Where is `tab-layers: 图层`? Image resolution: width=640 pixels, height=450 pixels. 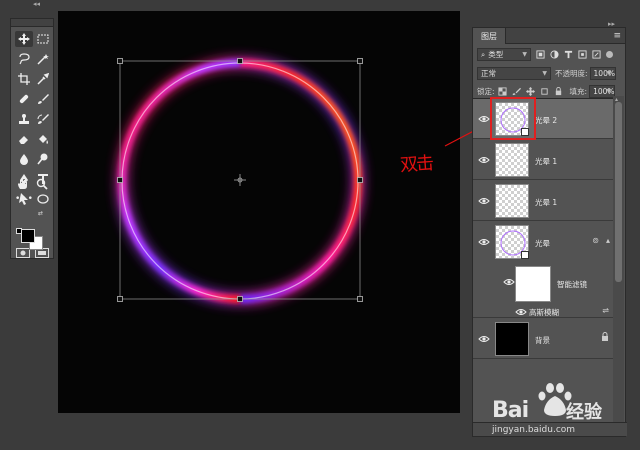 tab-layers: 图层 is located at coordinates (489, 36).